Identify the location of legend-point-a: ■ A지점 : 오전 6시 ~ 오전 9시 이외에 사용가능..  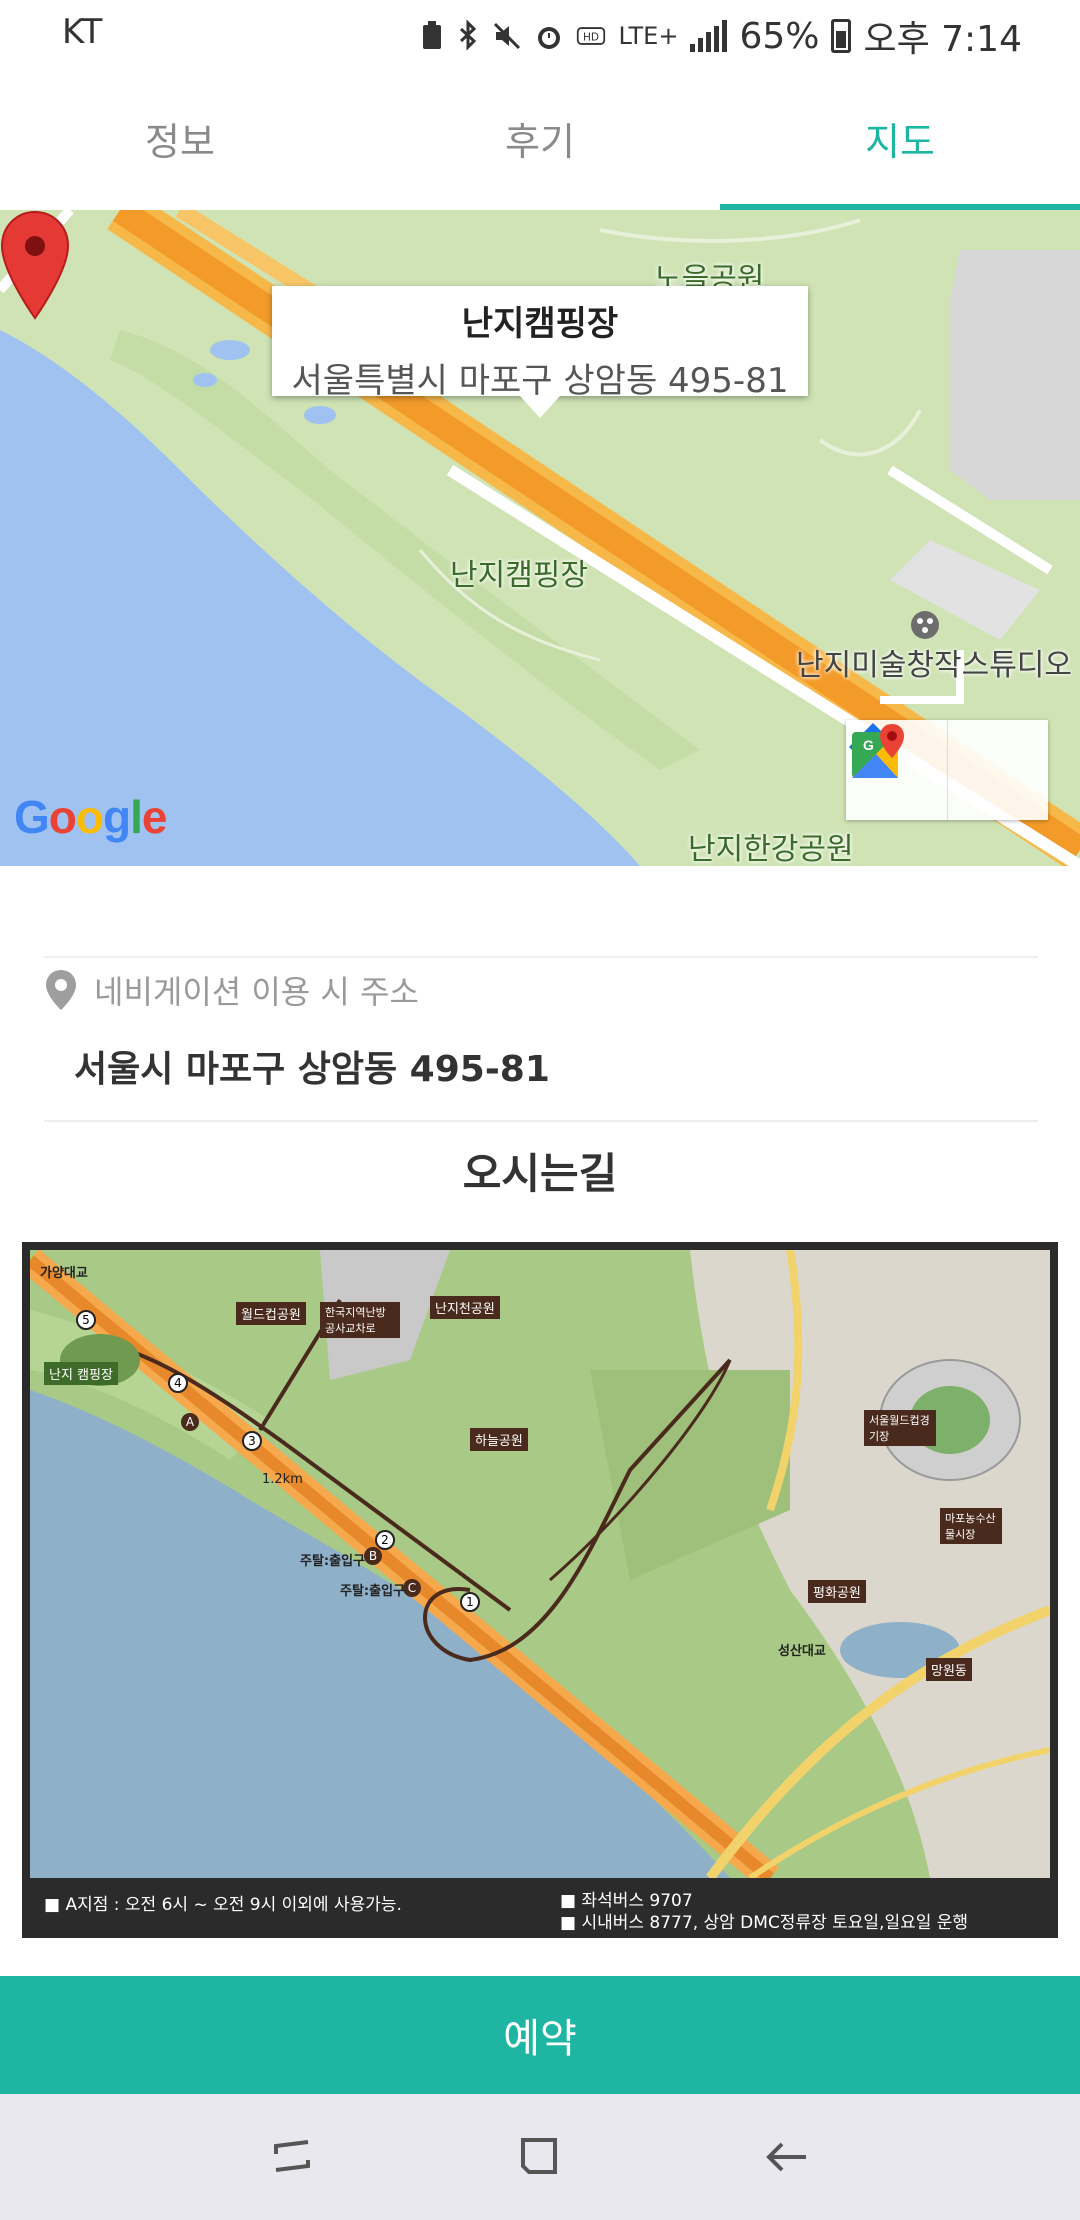
(223, 1905).